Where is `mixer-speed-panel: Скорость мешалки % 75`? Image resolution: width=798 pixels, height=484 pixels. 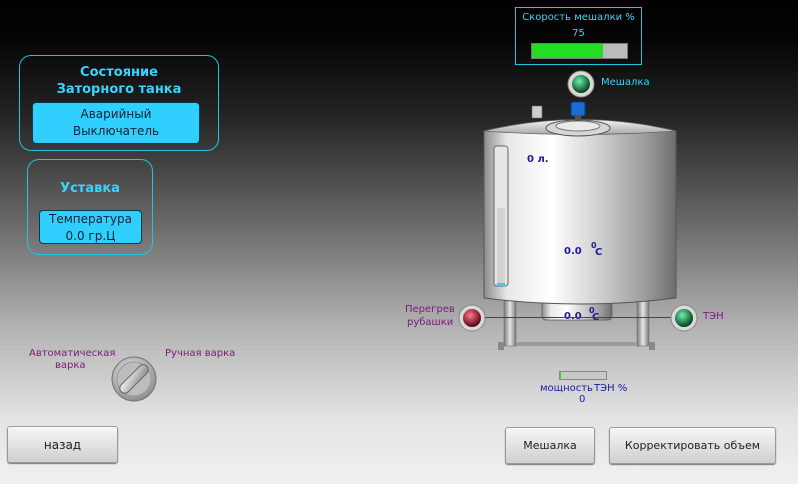
mixer-speed-panel: Скорость мешалки % 75 is located at coordinates (578, 36).